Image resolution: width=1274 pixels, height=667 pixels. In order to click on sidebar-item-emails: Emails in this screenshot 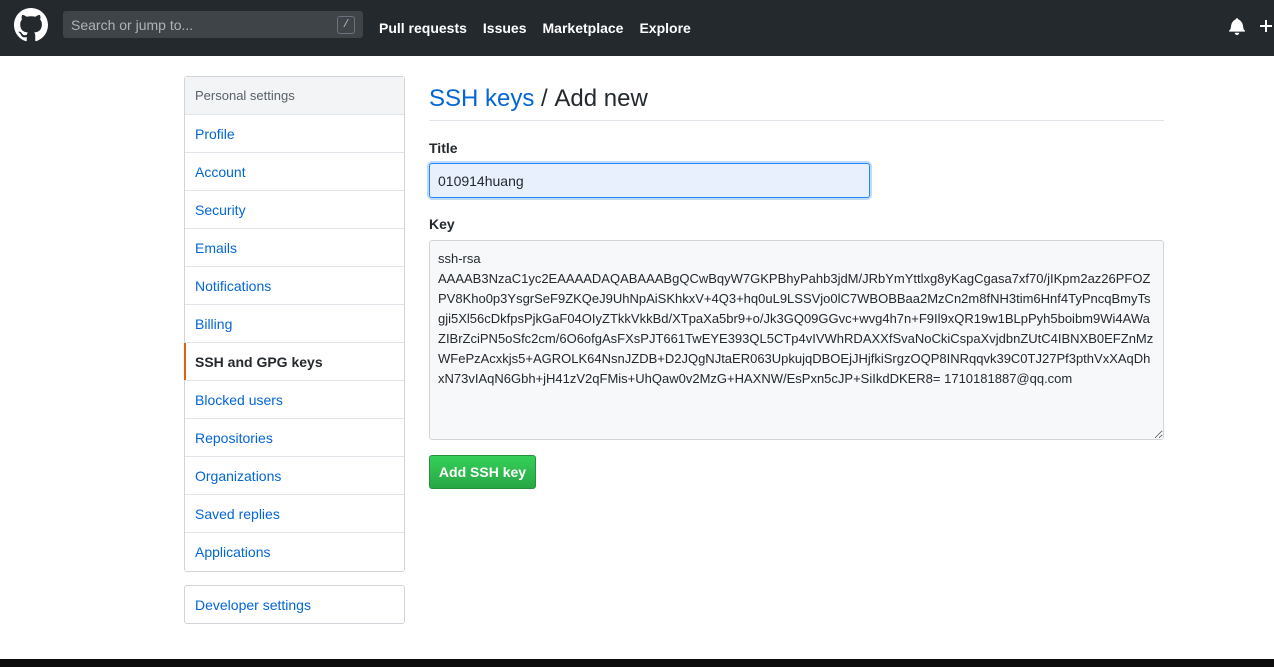, I will do `click(294, 248)`.